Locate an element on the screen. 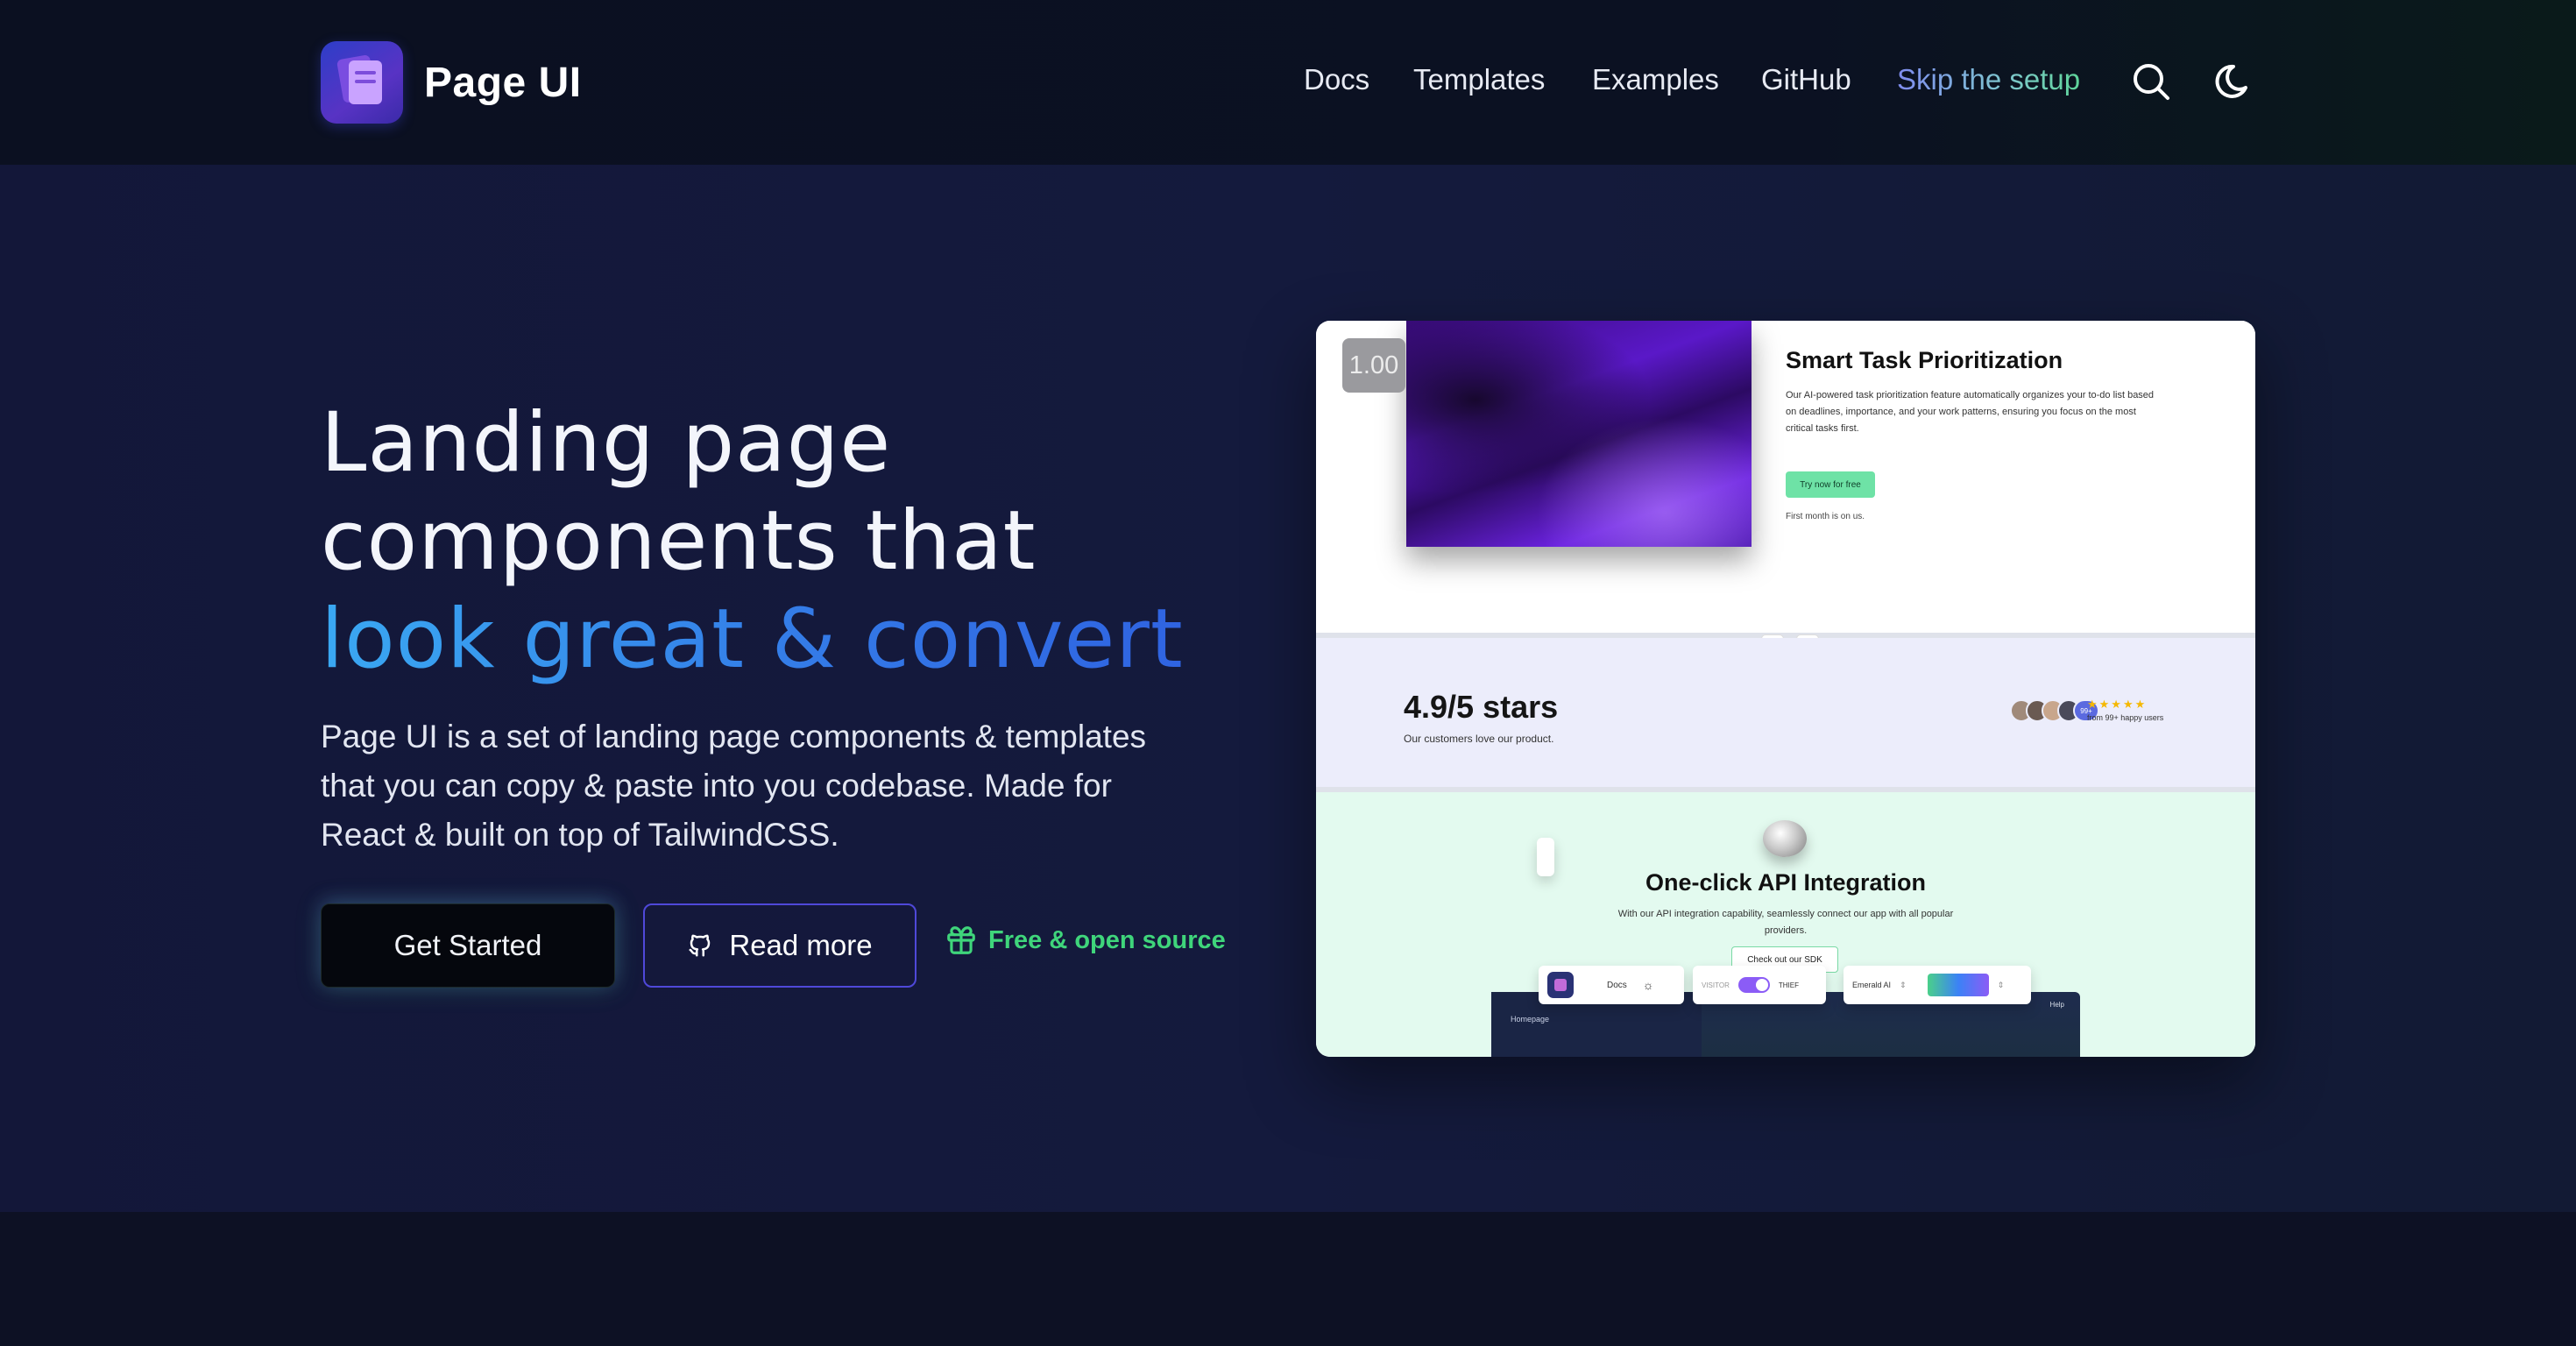  zoom-badge: 1.00 is located at coordinates (1373, 365).